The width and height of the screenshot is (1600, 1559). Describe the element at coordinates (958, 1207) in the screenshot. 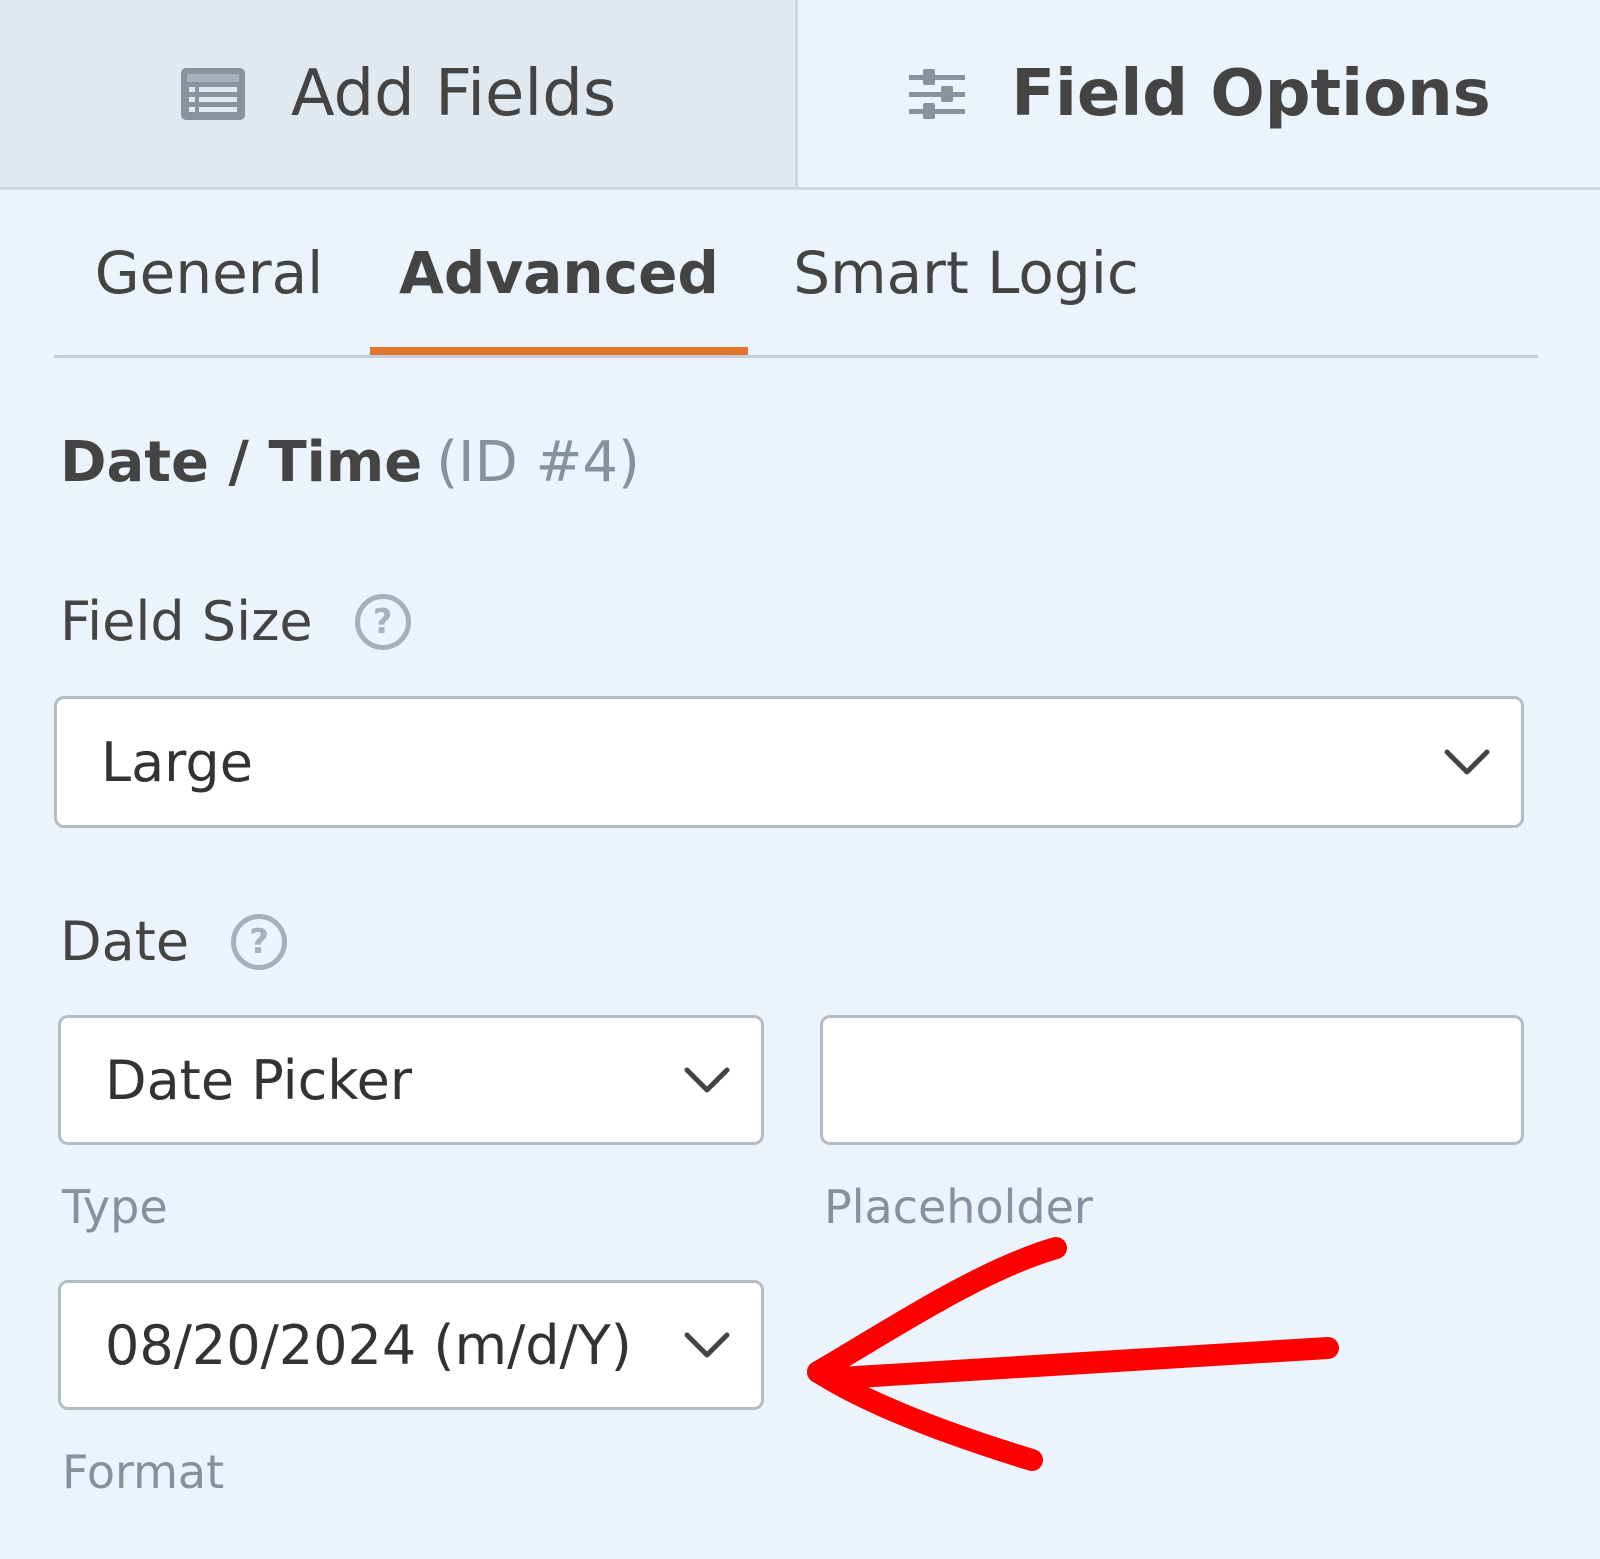

I see `date-placeholder-caption: Placeholder` at that location.